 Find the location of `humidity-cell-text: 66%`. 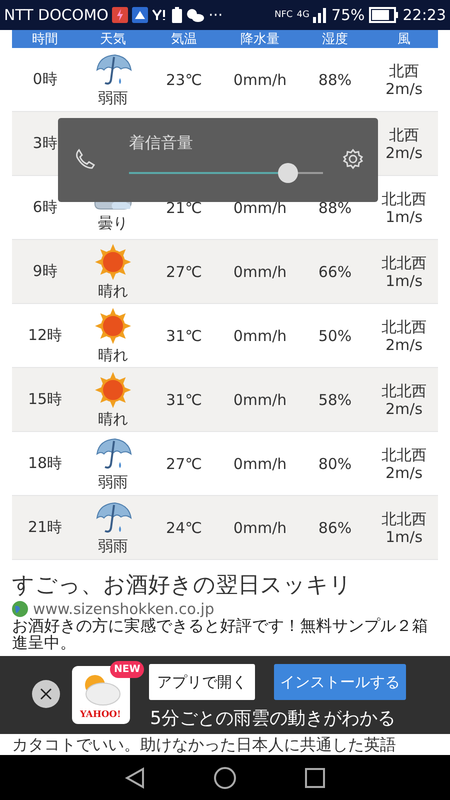

humidity-cell-text: 66% is located at coordinates (335, 271).